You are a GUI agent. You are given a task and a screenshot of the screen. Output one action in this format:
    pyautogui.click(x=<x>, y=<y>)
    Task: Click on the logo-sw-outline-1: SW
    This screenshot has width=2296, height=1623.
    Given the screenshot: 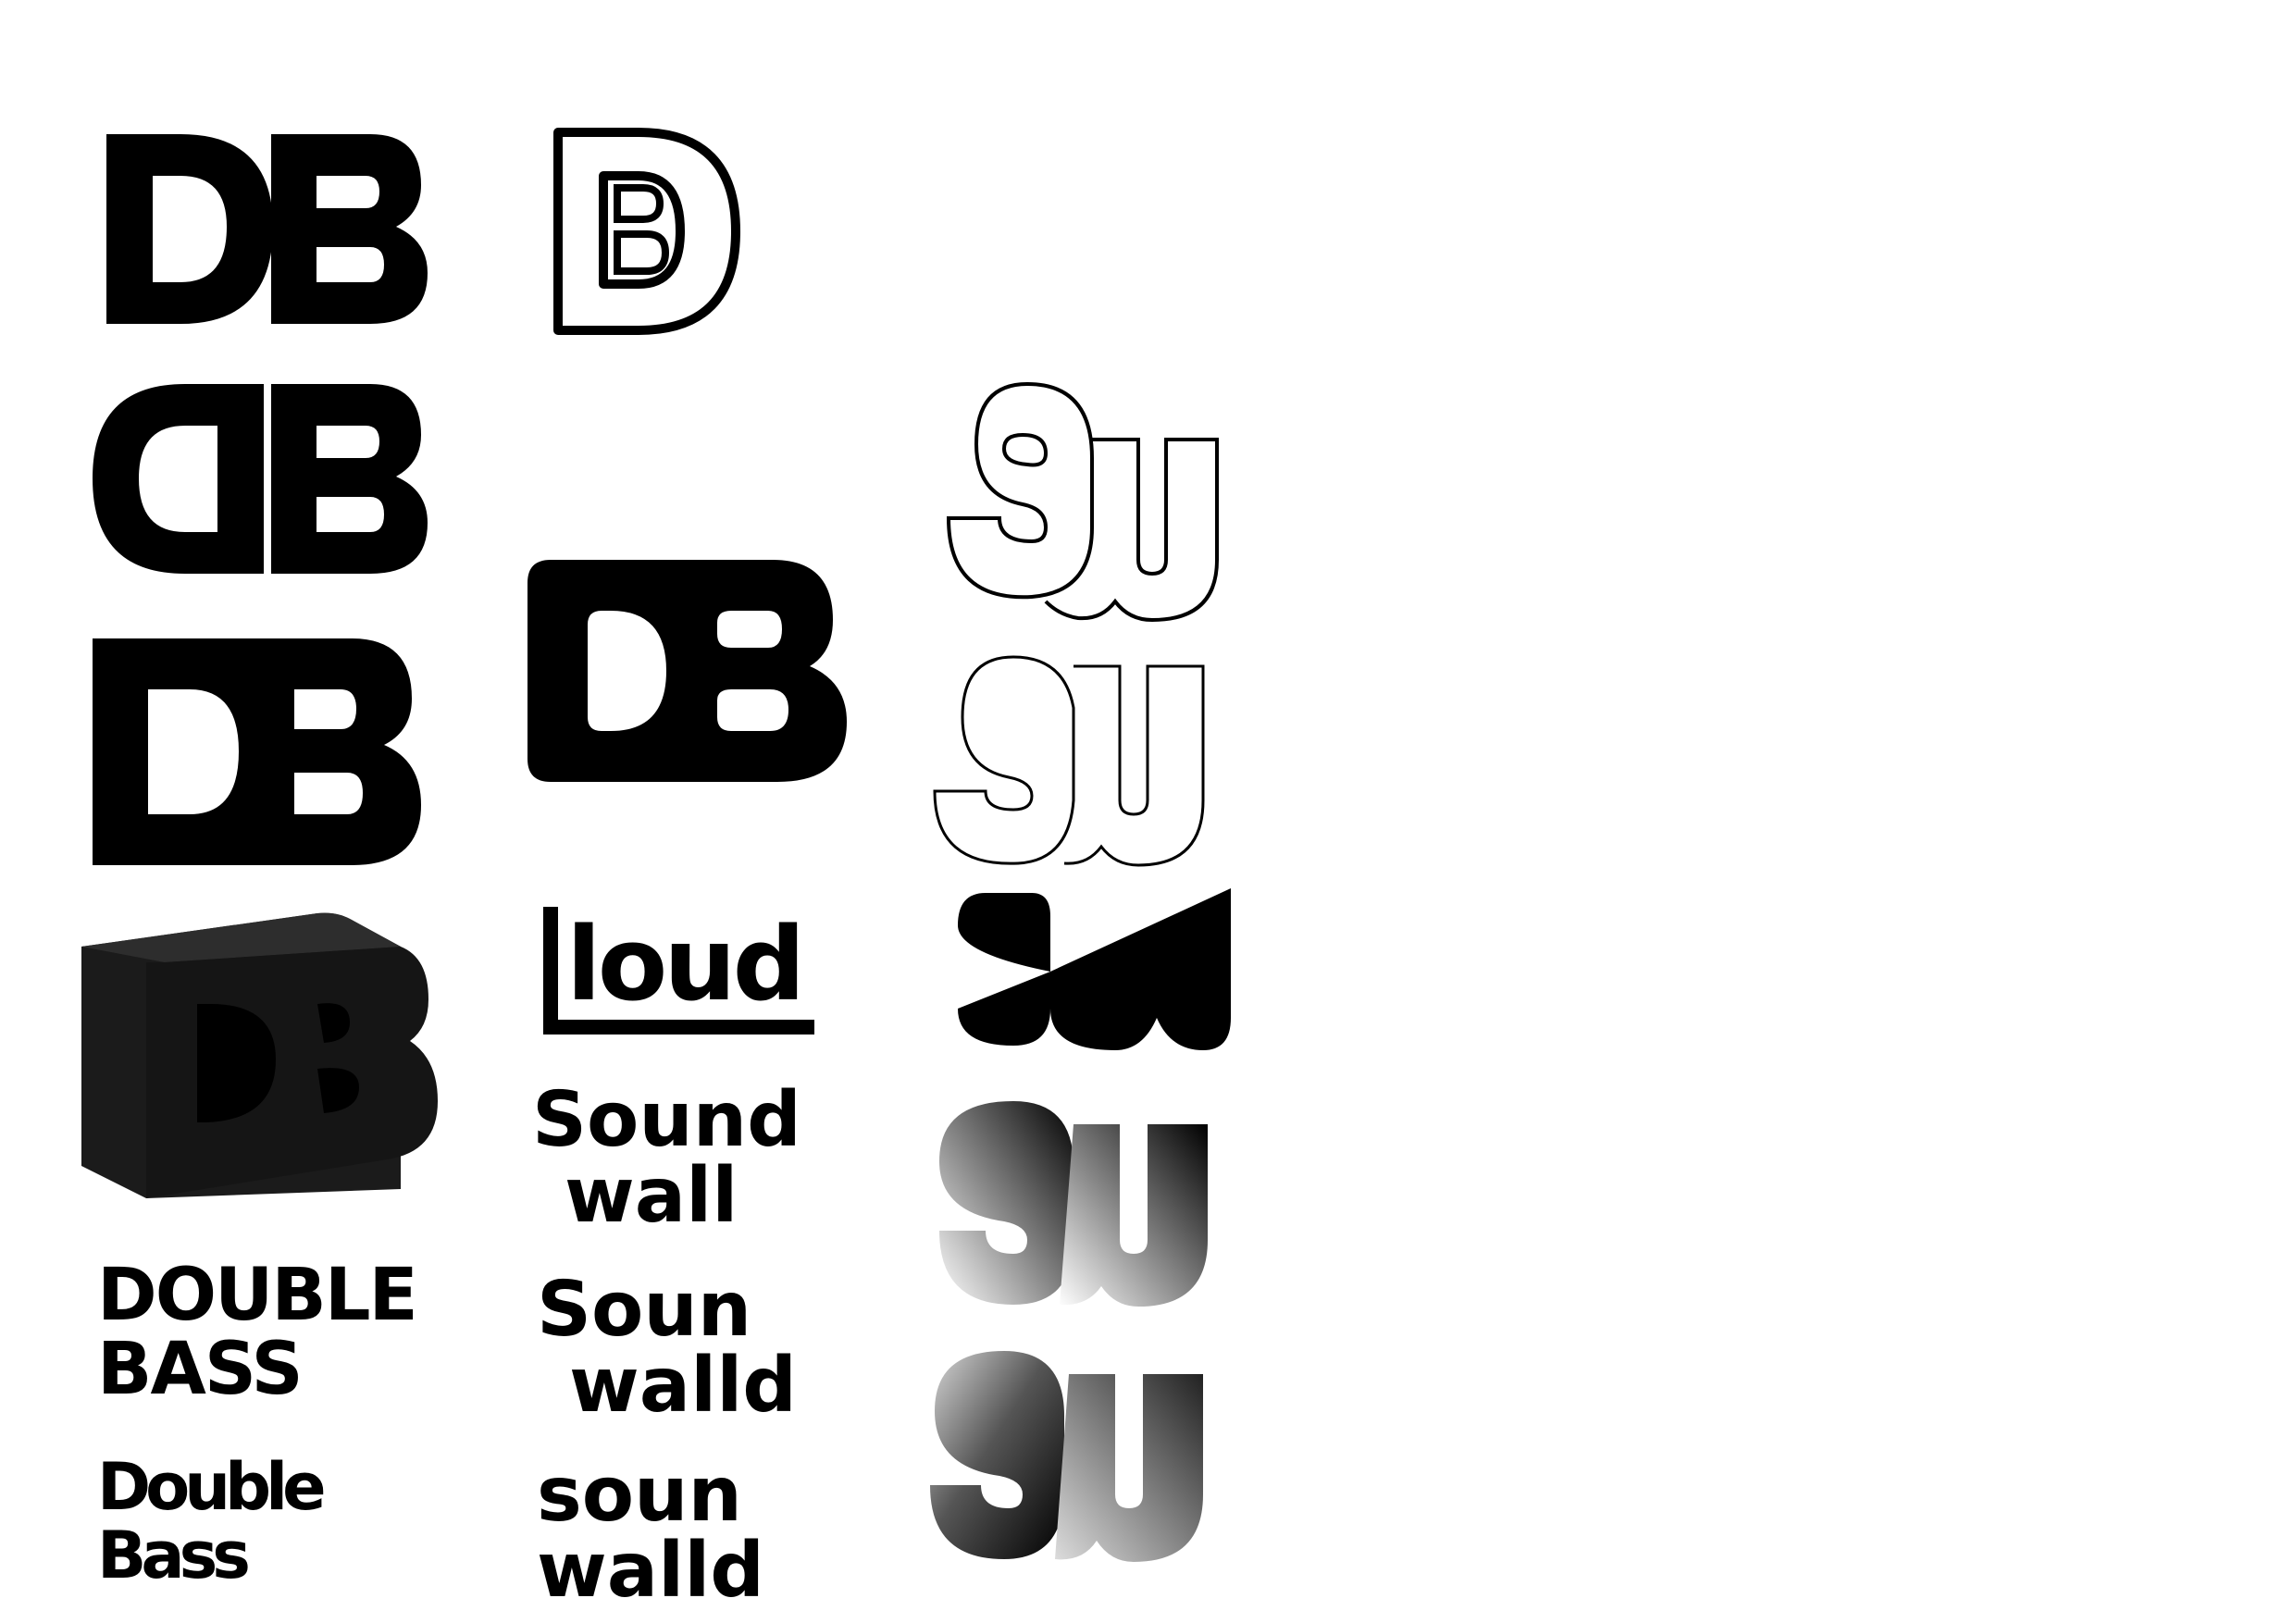 What is the action you would take?
    pyautogui.click(x=1114, y=501)
    